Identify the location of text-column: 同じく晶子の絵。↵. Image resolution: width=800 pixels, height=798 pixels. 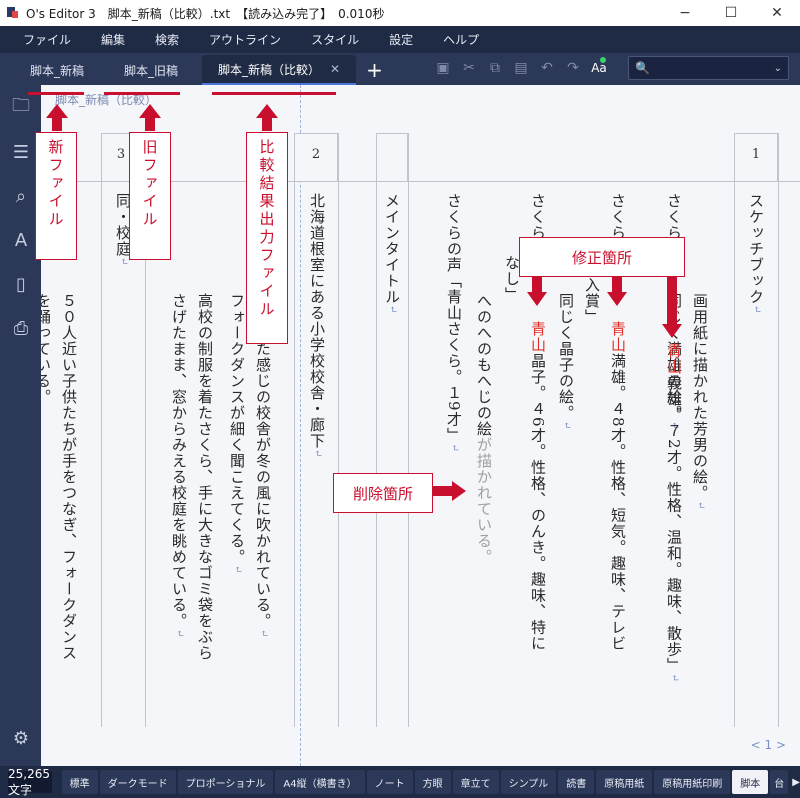
(566, 362).